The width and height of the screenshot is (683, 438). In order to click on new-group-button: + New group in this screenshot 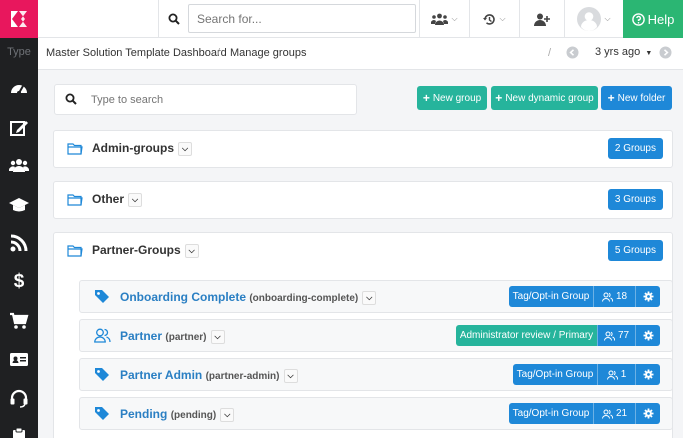, I will do `click(452, 98)`.